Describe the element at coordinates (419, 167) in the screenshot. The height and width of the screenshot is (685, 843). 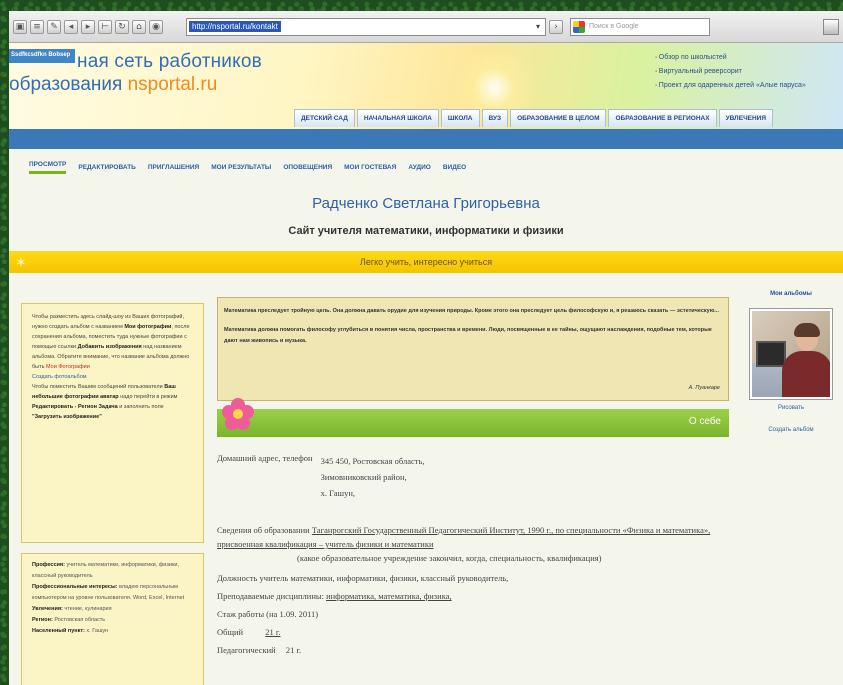
I see `tab-audio: АУДИО` at that location.